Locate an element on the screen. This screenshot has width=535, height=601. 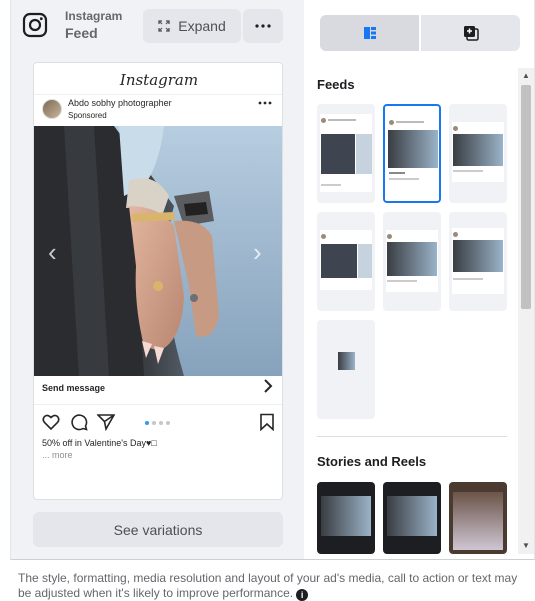
scroll-down-arrow-icon: ▼ is located at coordinates (526, 546).